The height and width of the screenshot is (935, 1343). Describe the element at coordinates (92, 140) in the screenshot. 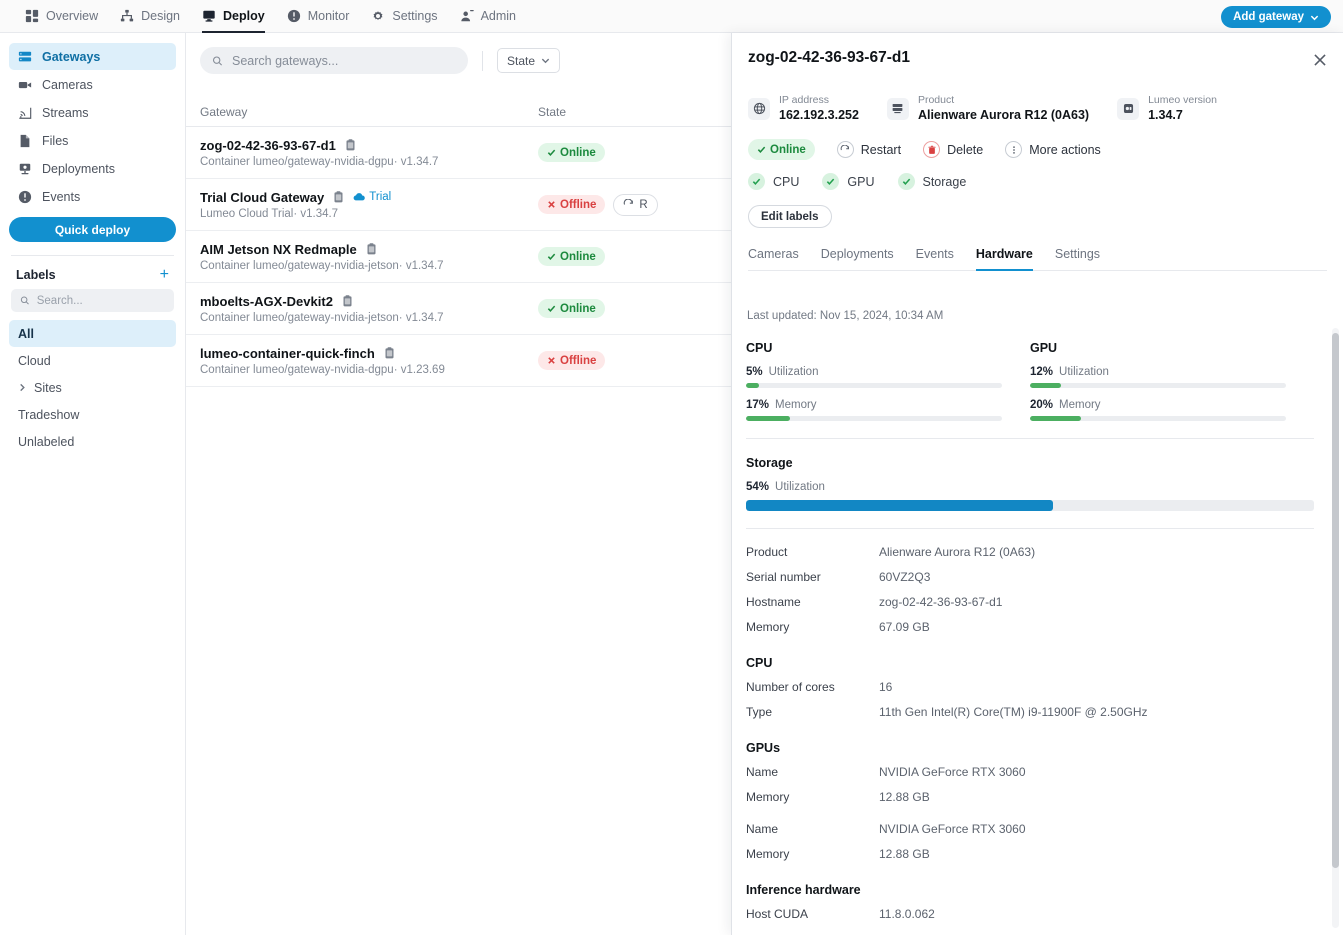

I see `sidebar-item-files: Files` at that location.